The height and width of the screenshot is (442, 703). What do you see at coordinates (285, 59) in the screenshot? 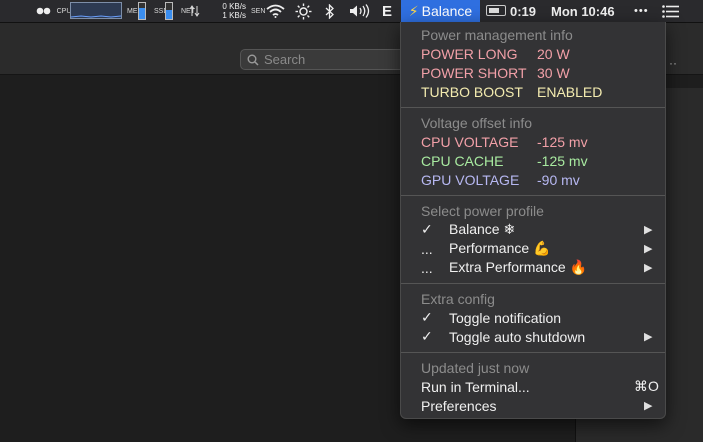
I see `search-placeholder: Search` at bounding box center [285, 59].